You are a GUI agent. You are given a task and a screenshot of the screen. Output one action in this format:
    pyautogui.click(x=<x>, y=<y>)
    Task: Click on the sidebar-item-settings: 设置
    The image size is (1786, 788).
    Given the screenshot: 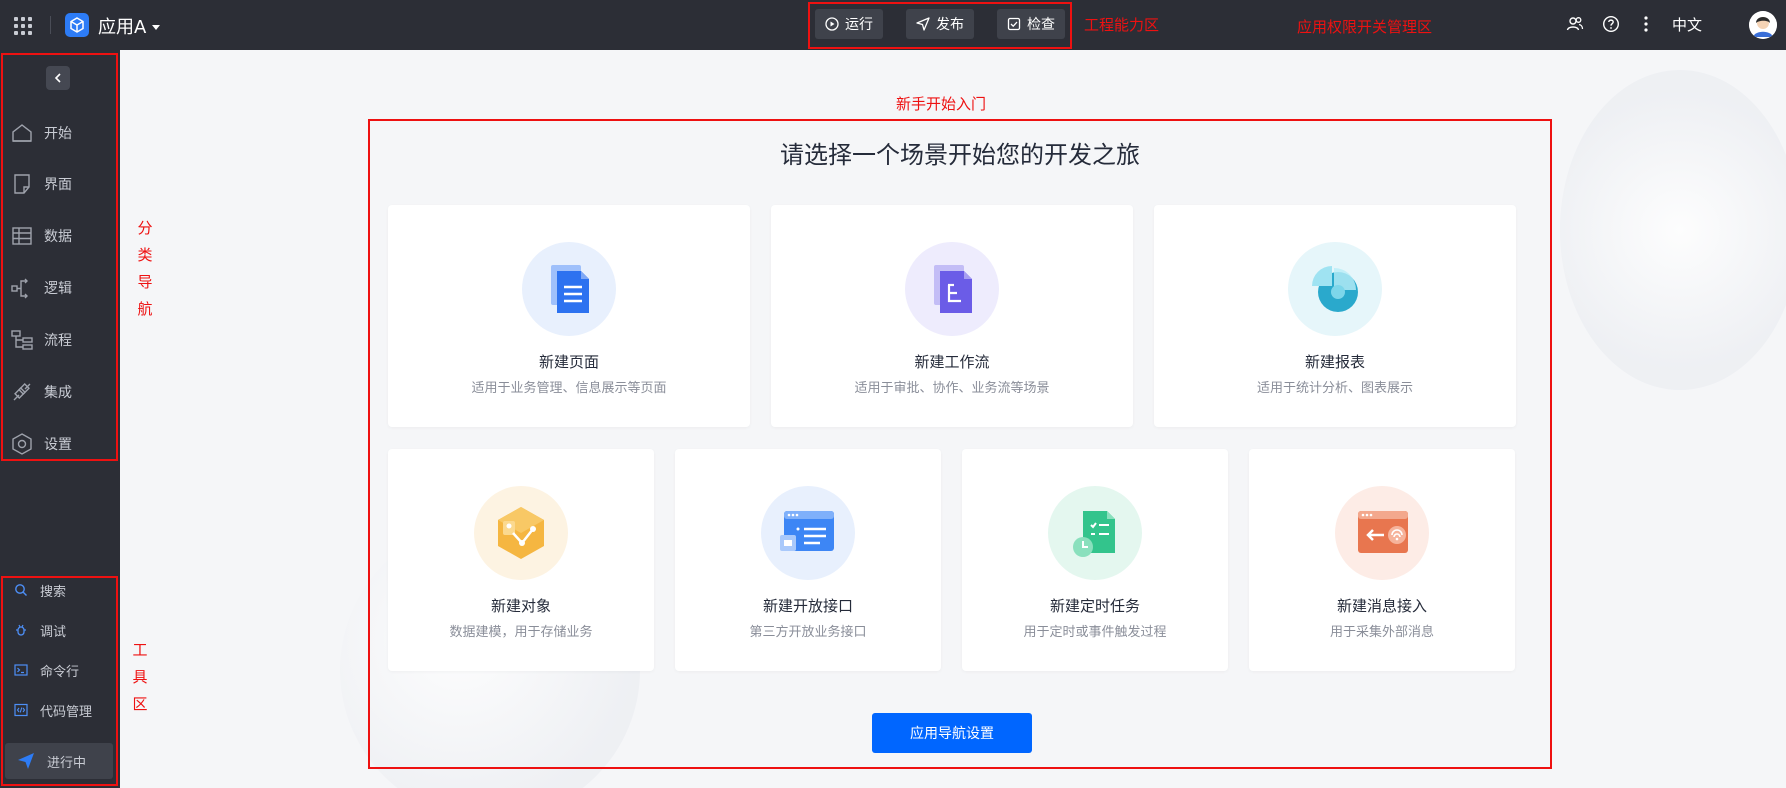 What is the action you would take?
    pyautogui.click(x=41, y=444)
    